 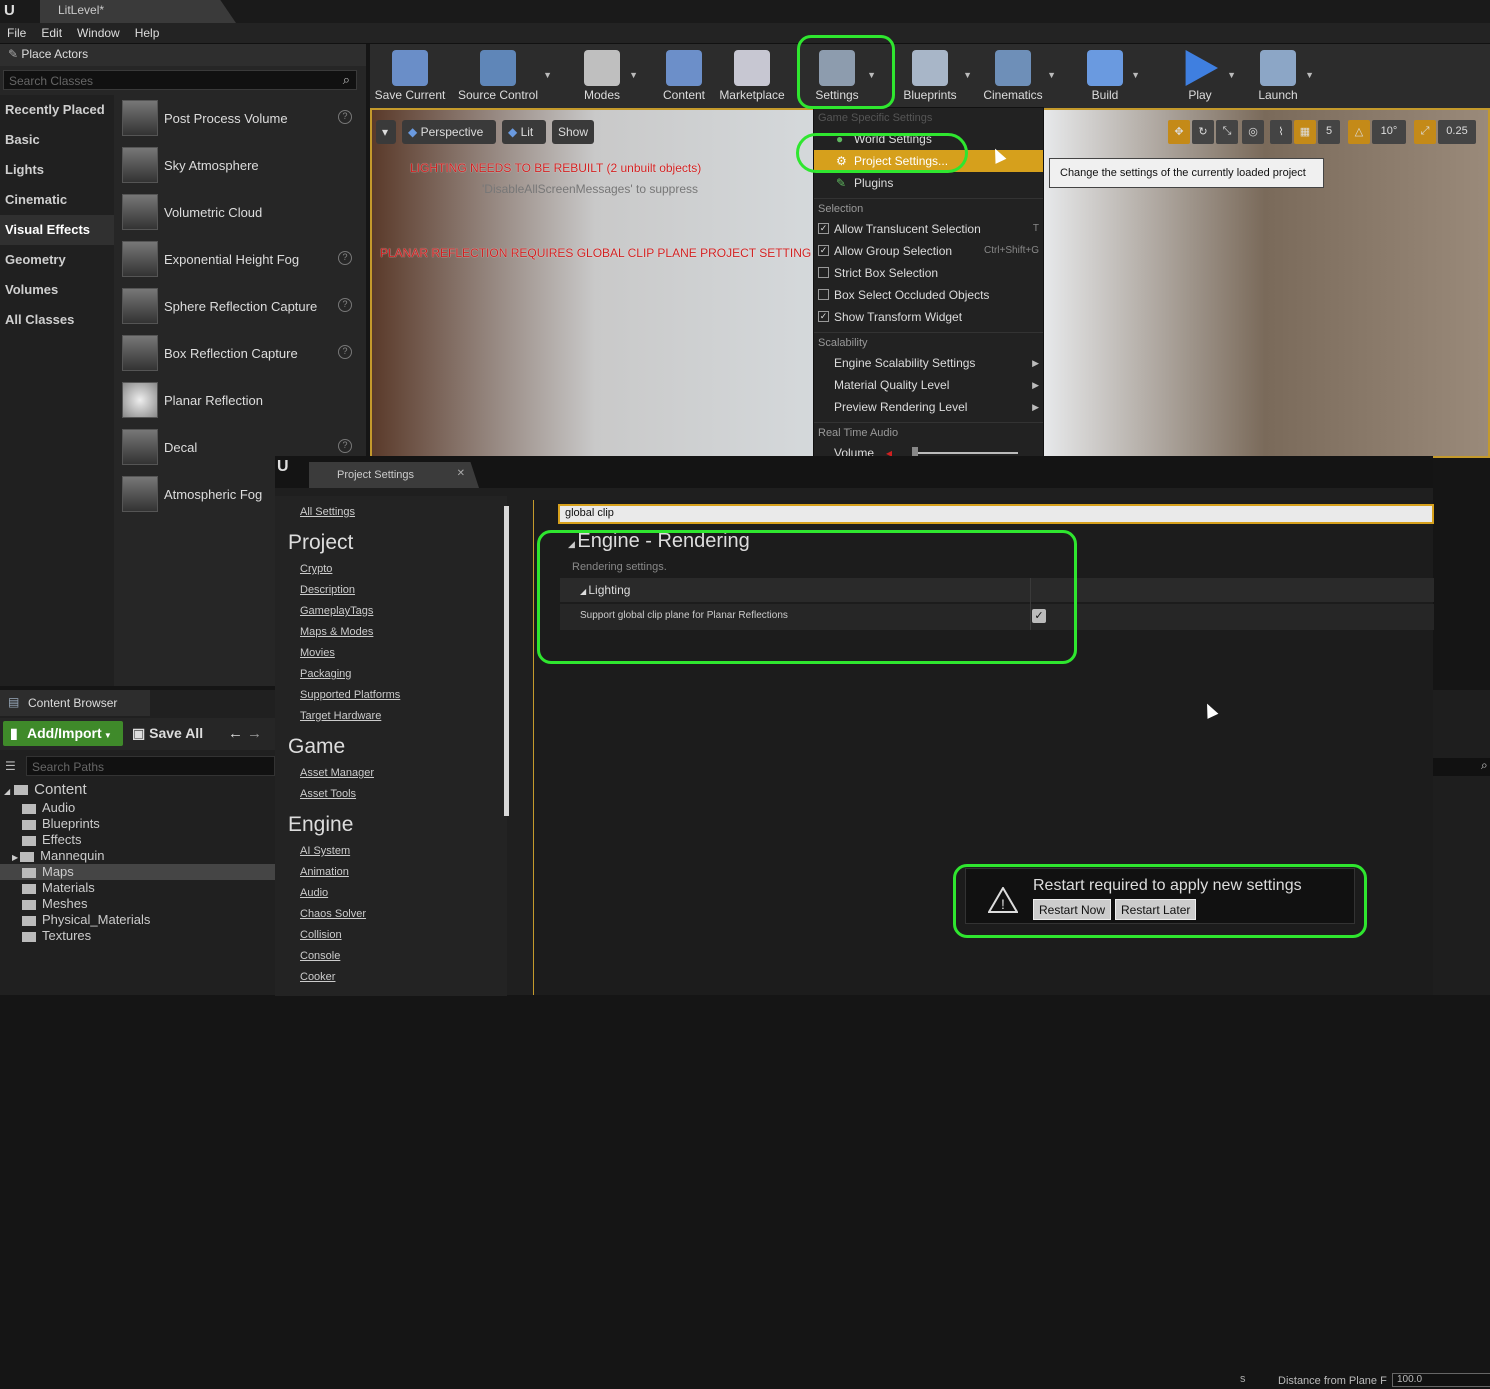 What do you see at coordinates (684, 76) in the screenshot?
I see `content-button: Content` at bounding box center [684, 76].